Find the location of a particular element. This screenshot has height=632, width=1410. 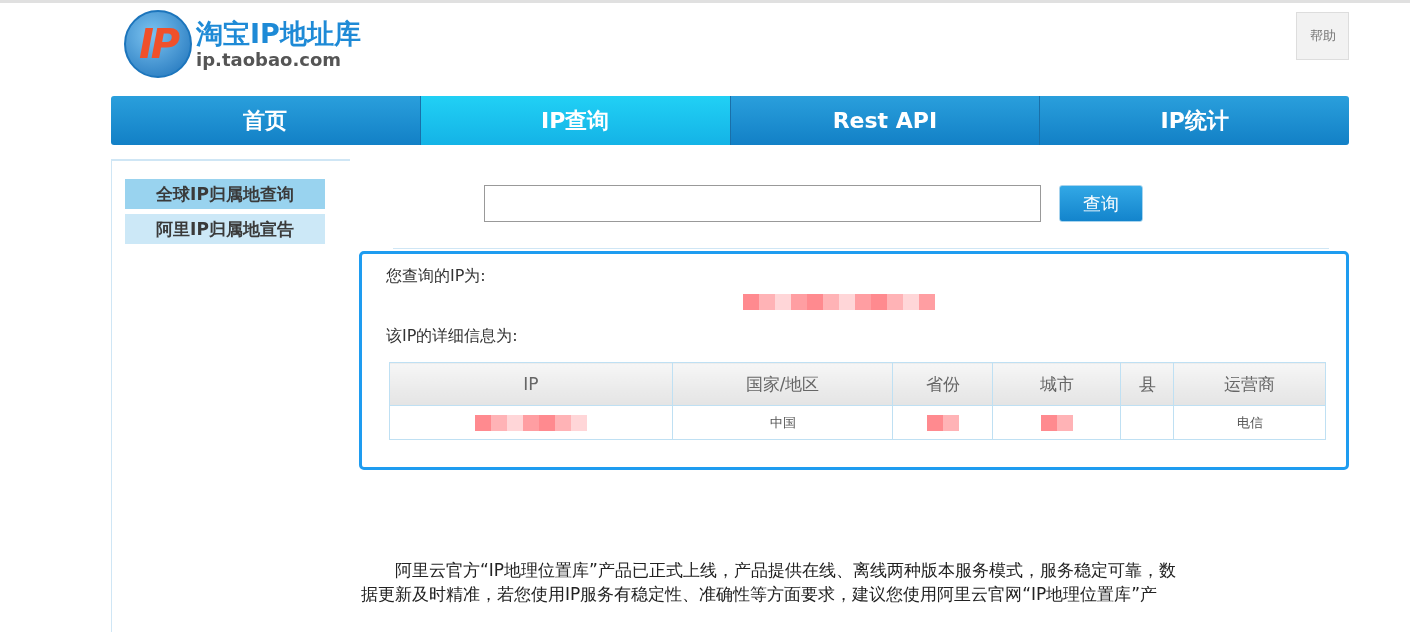

ip-search-field is located at coordinates (762, 203).